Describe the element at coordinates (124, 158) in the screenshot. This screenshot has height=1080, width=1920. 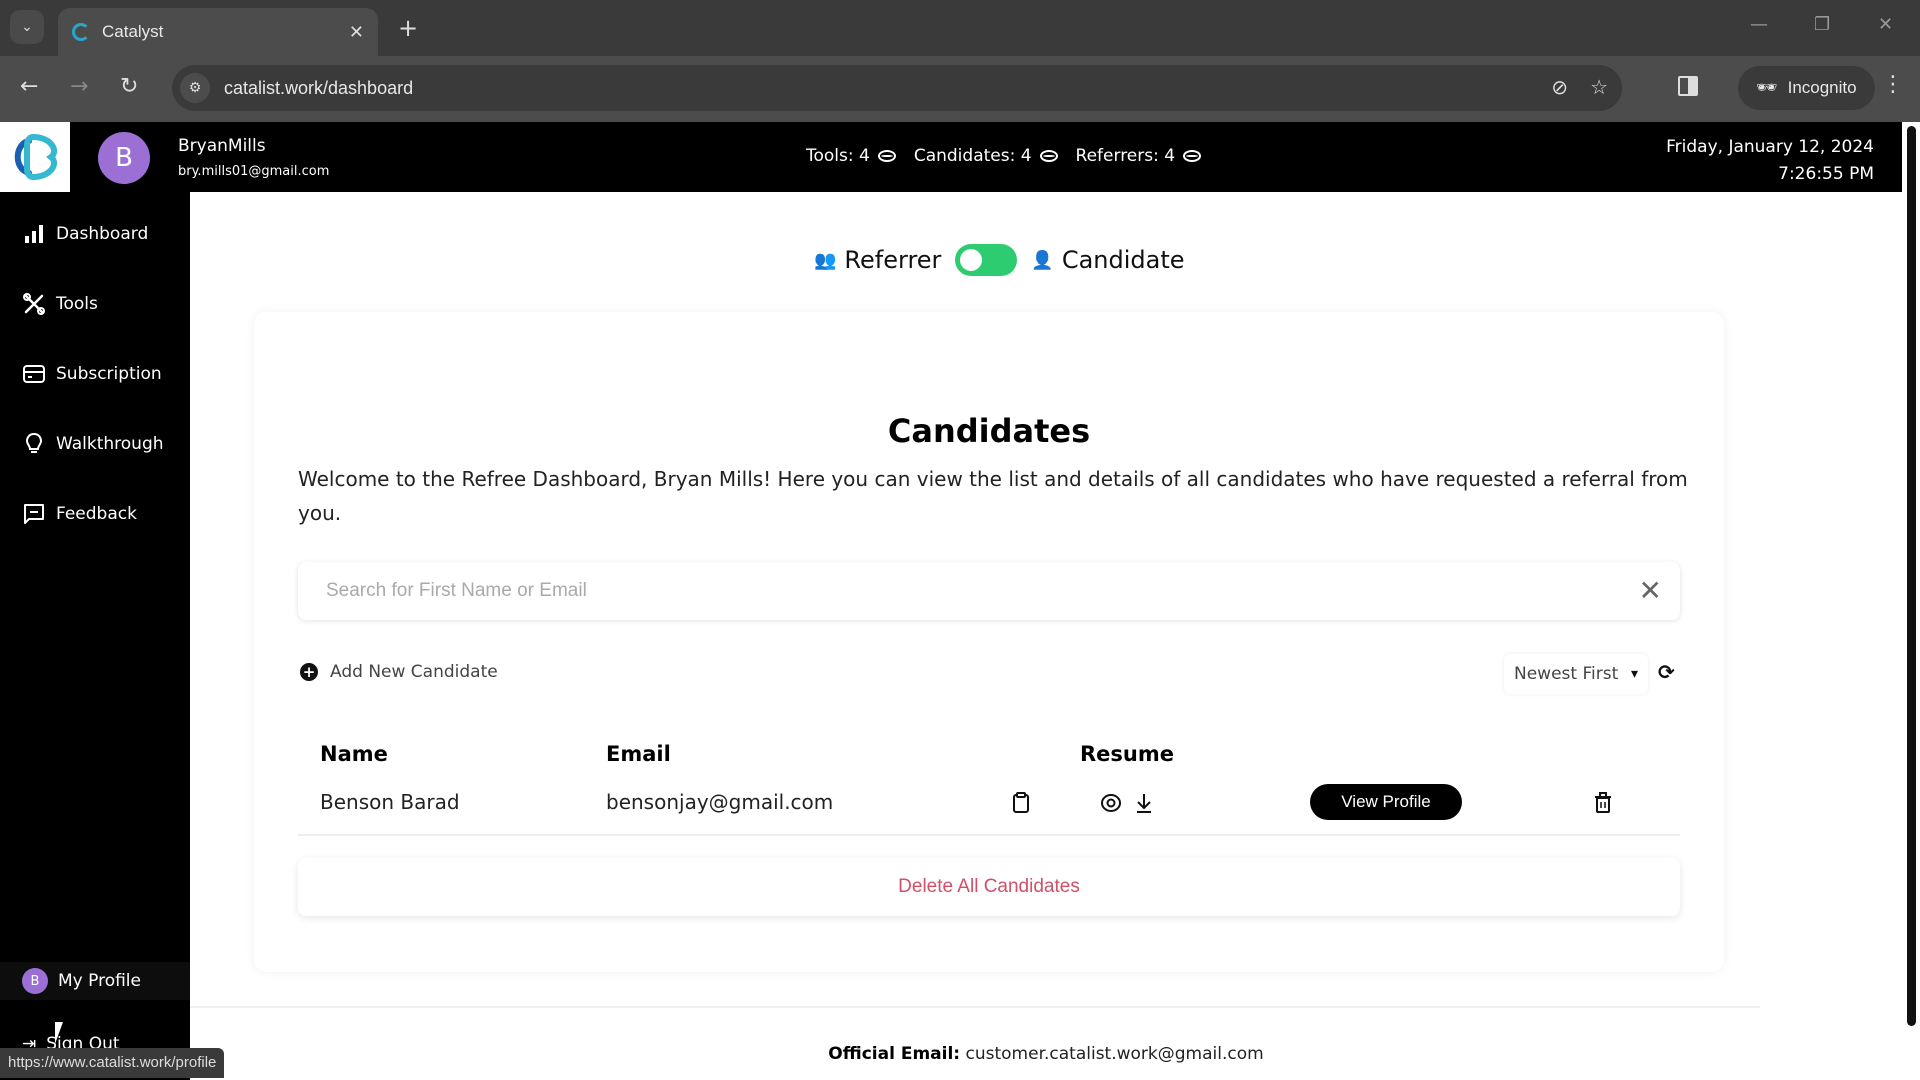
I see `user-avatar: B` at that location.